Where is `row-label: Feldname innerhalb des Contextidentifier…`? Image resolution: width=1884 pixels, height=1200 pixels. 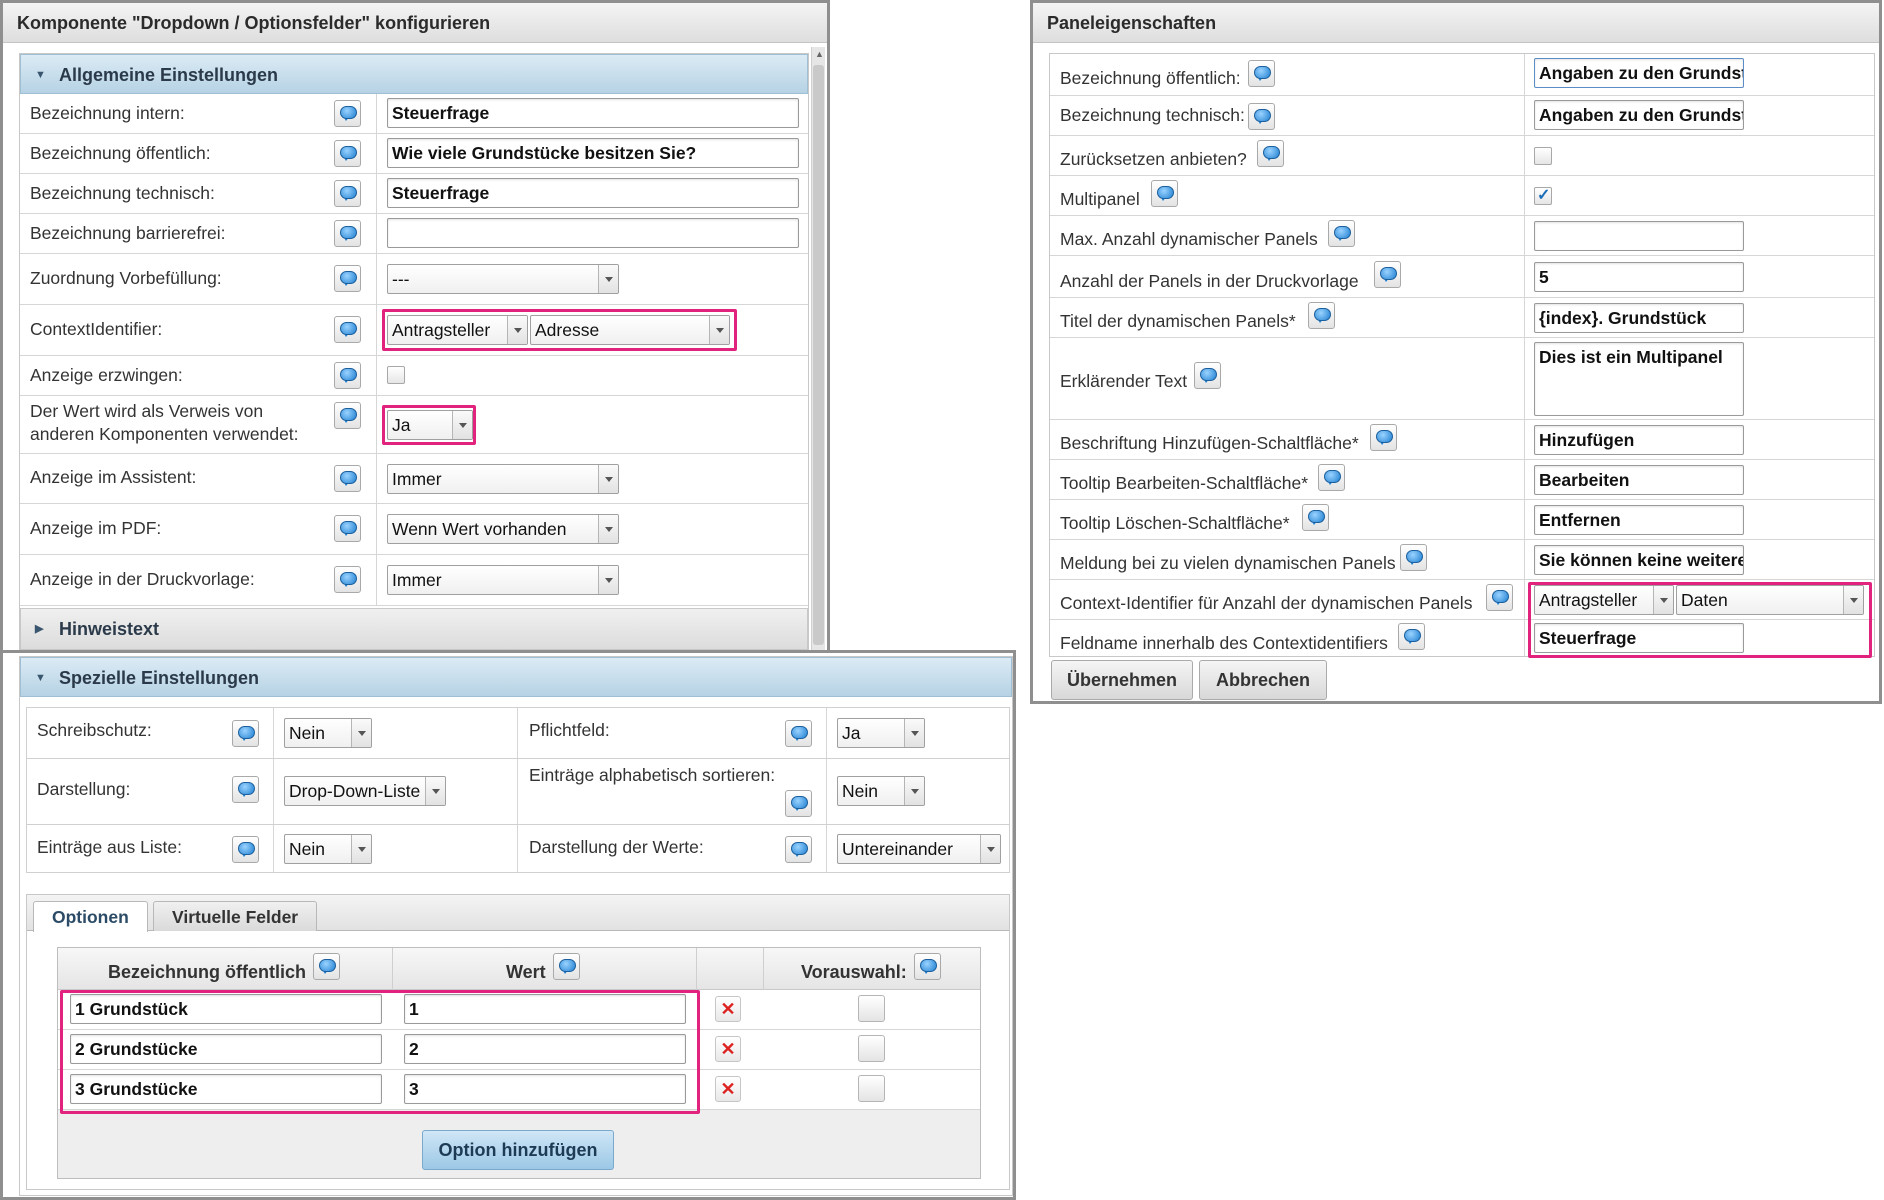
row-label: Feldname innerhalb des Contextidentifier… is located at coordinates (1224, 643).